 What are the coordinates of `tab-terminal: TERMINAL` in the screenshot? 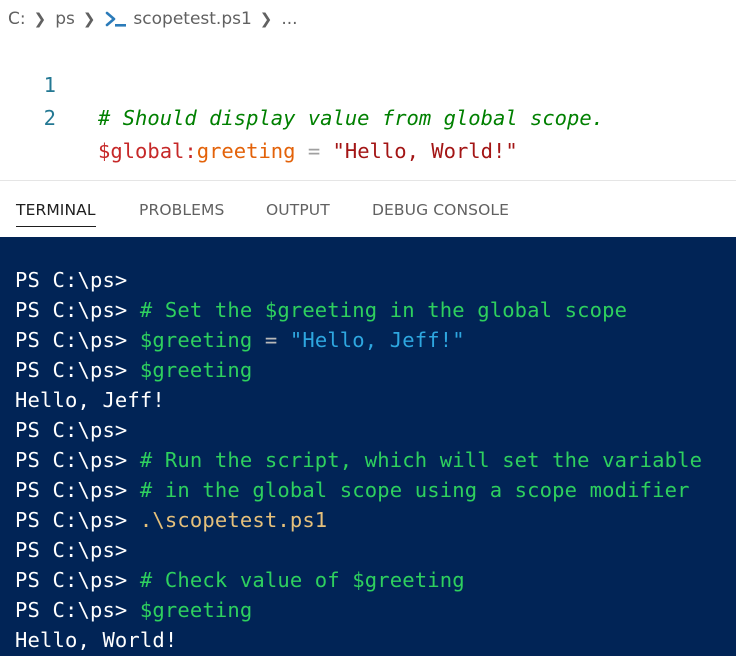 It's located at (56, 214).